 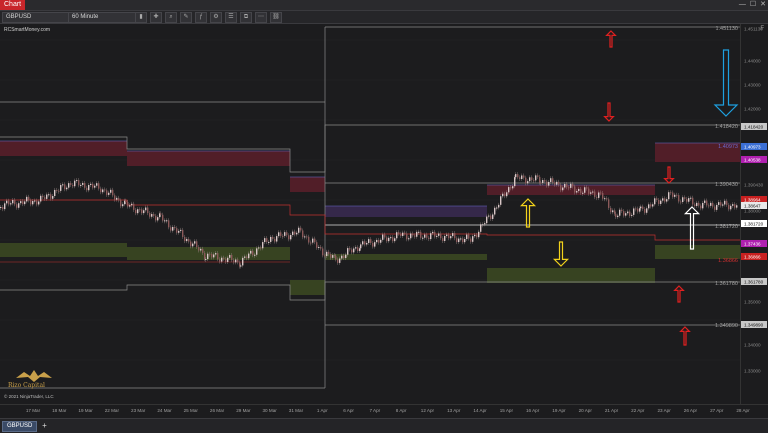 What do you see at coordinates (752, 109) in the screenshot?
I see `price-axis-label: 1.42000` at bounding box center [752, 109].